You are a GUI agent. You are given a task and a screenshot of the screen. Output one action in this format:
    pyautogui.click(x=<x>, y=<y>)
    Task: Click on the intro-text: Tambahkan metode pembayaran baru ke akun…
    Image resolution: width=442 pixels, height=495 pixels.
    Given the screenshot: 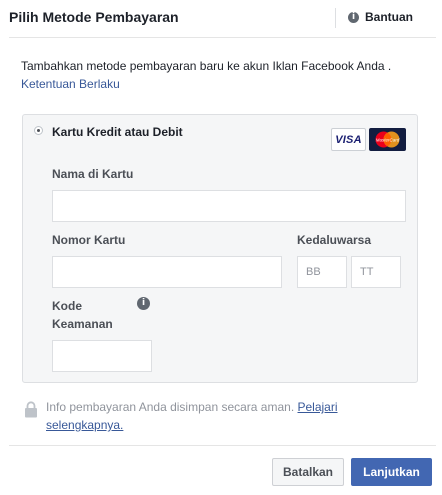 What is the action you would take?
    pyautogui.click(x=206, y=66)
    